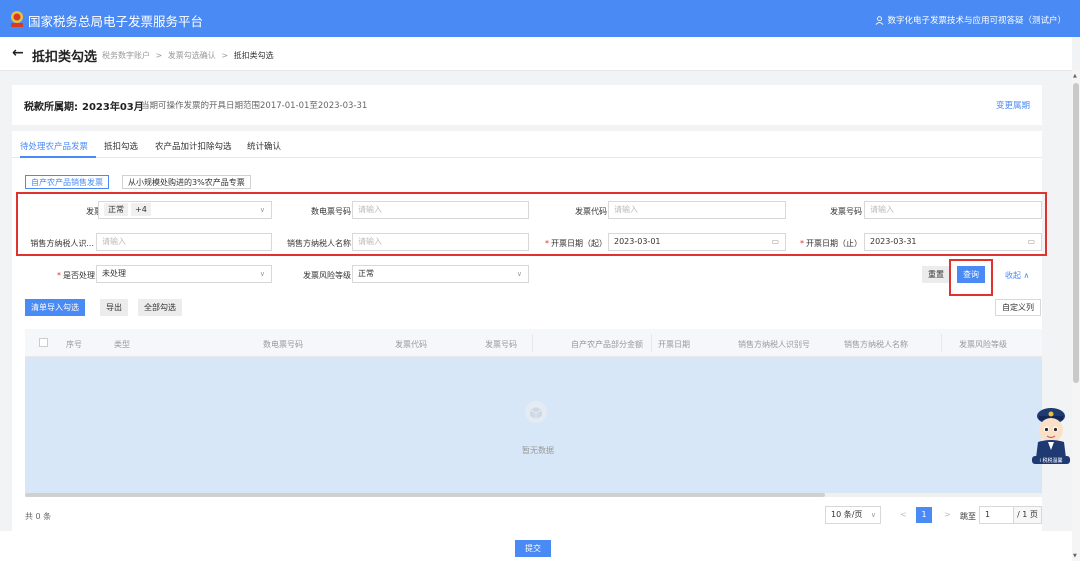 Image resolution: width=1080 pixels, height=561 pixels. I want to click on processed-select: 未处理 ∨, so click(184, 274).